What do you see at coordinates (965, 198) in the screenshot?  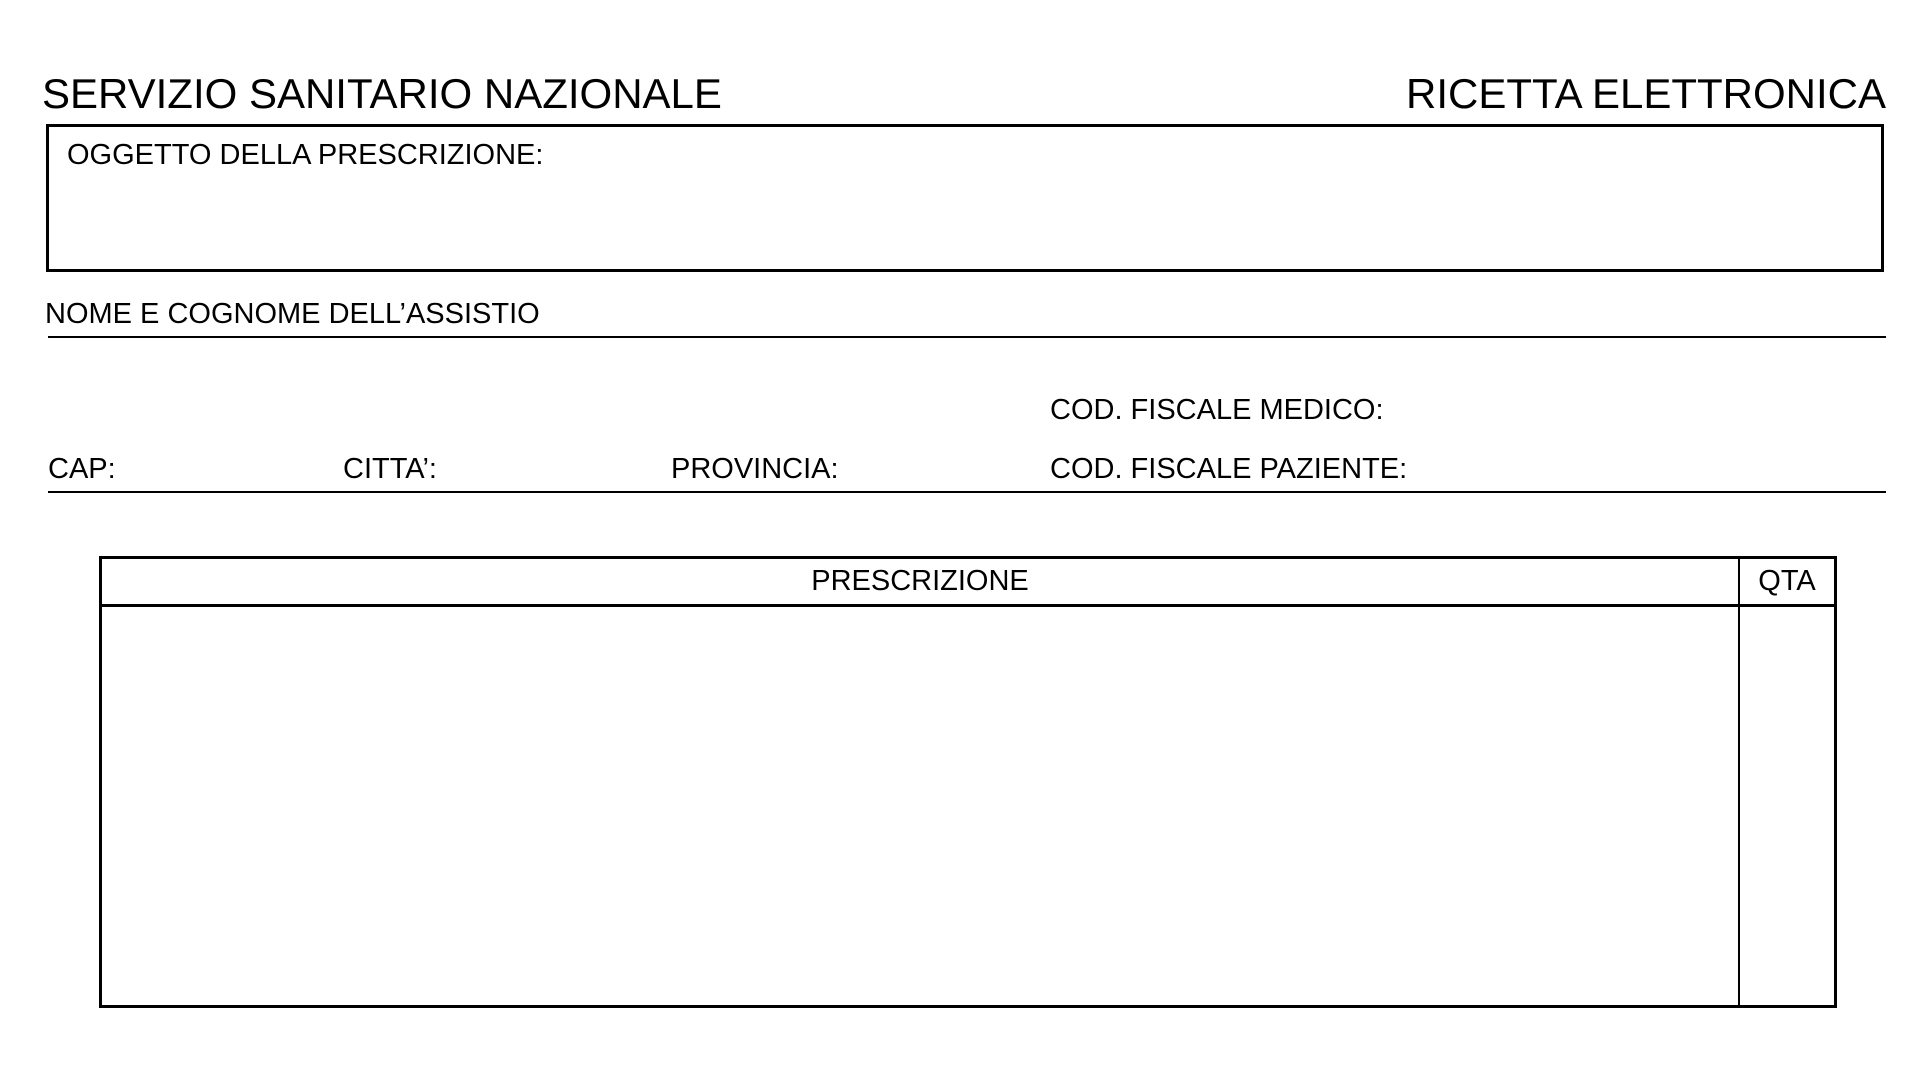 I see `prescription-object-box: OGGETTO DELLA PRESCRIZIONE:` at bounding box center [965, 198].